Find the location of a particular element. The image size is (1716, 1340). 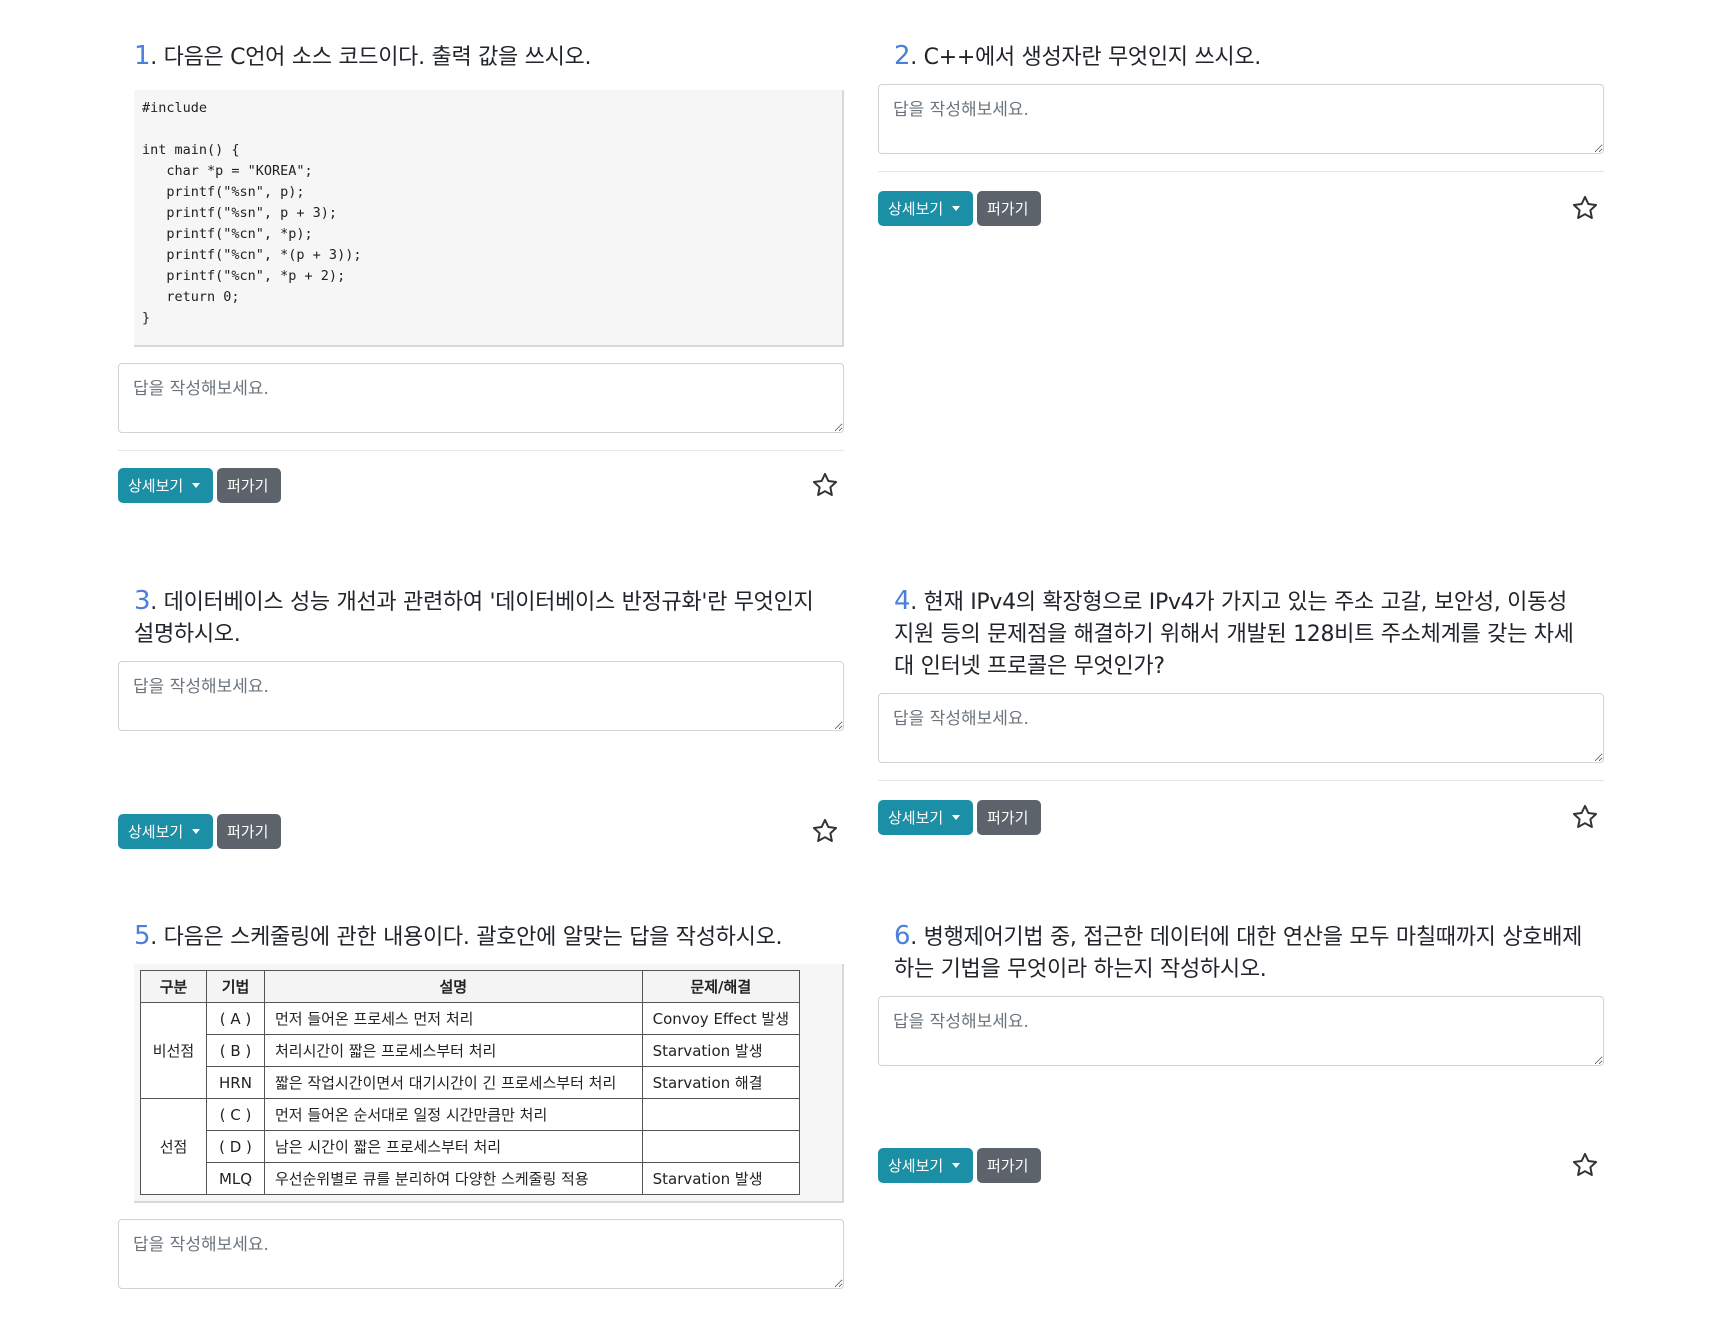

method-cell: ( D ) is located at coordinates (235, 1146).